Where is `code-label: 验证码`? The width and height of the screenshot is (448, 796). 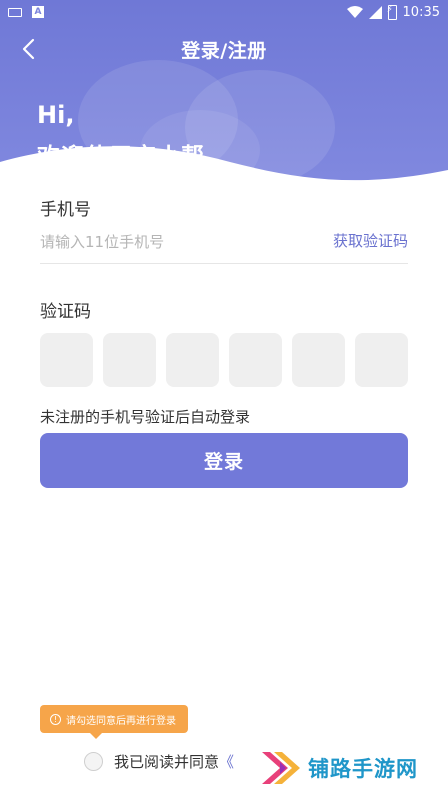
code-label: 验证码 is located at coordinates (65, 312).